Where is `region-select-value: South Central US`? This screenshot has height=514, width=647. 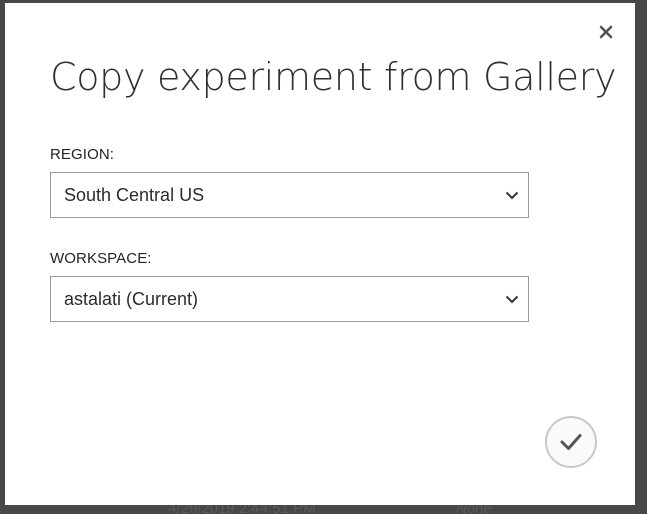
region-select-value: South Central US is located at coordinates (134, 194).